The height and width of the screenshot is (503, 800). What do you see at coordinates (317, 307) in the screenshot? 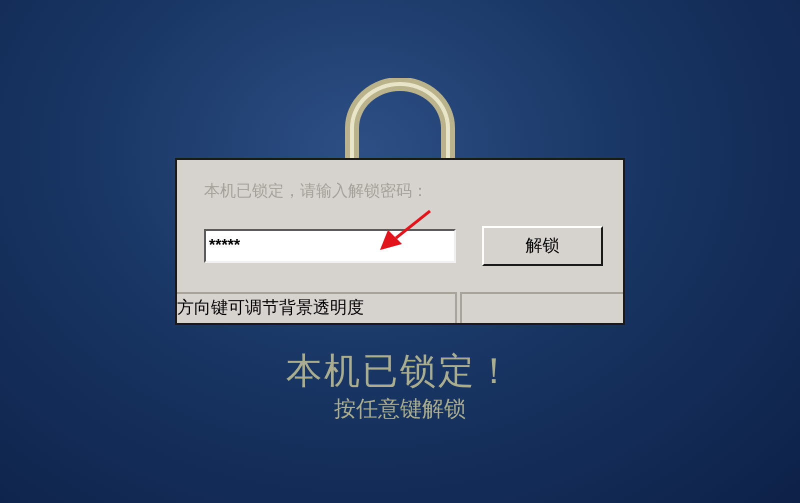
I see `status-text: 方向键可调节背景透明度` at bounding box center [317, 307].